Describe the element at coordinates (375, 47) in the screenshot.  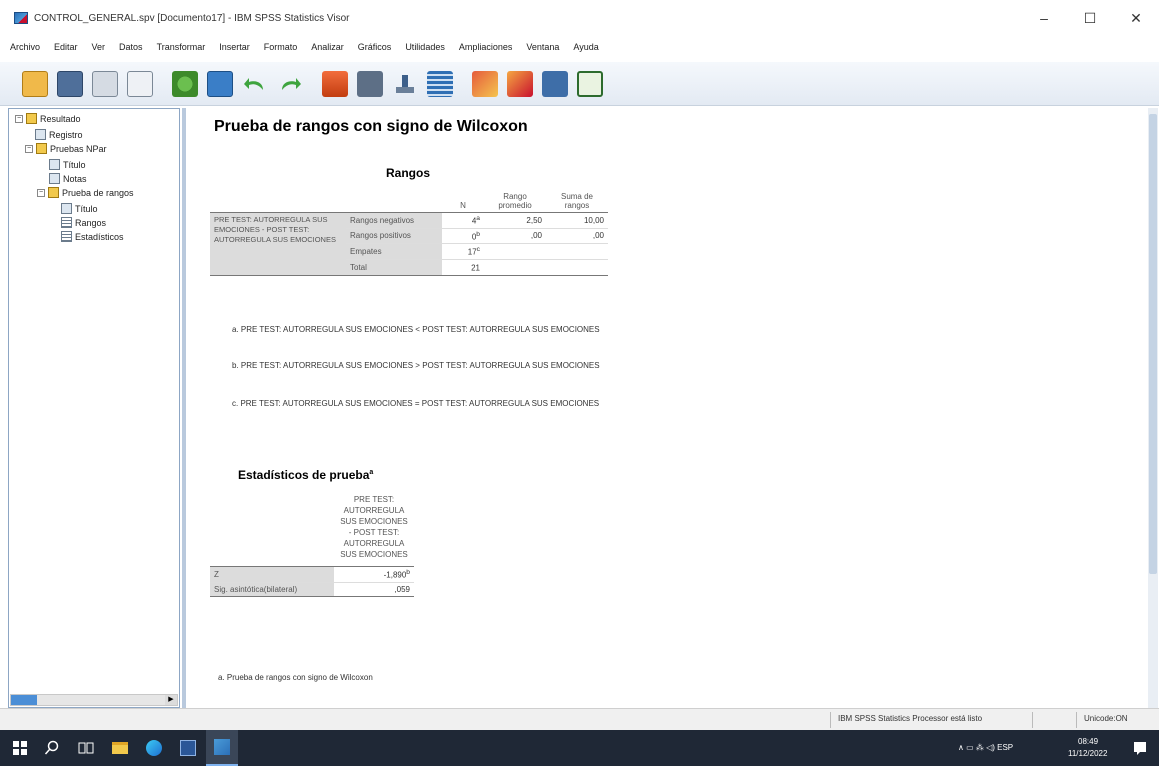
I see `menu-graficos: Gráficos` at that location.